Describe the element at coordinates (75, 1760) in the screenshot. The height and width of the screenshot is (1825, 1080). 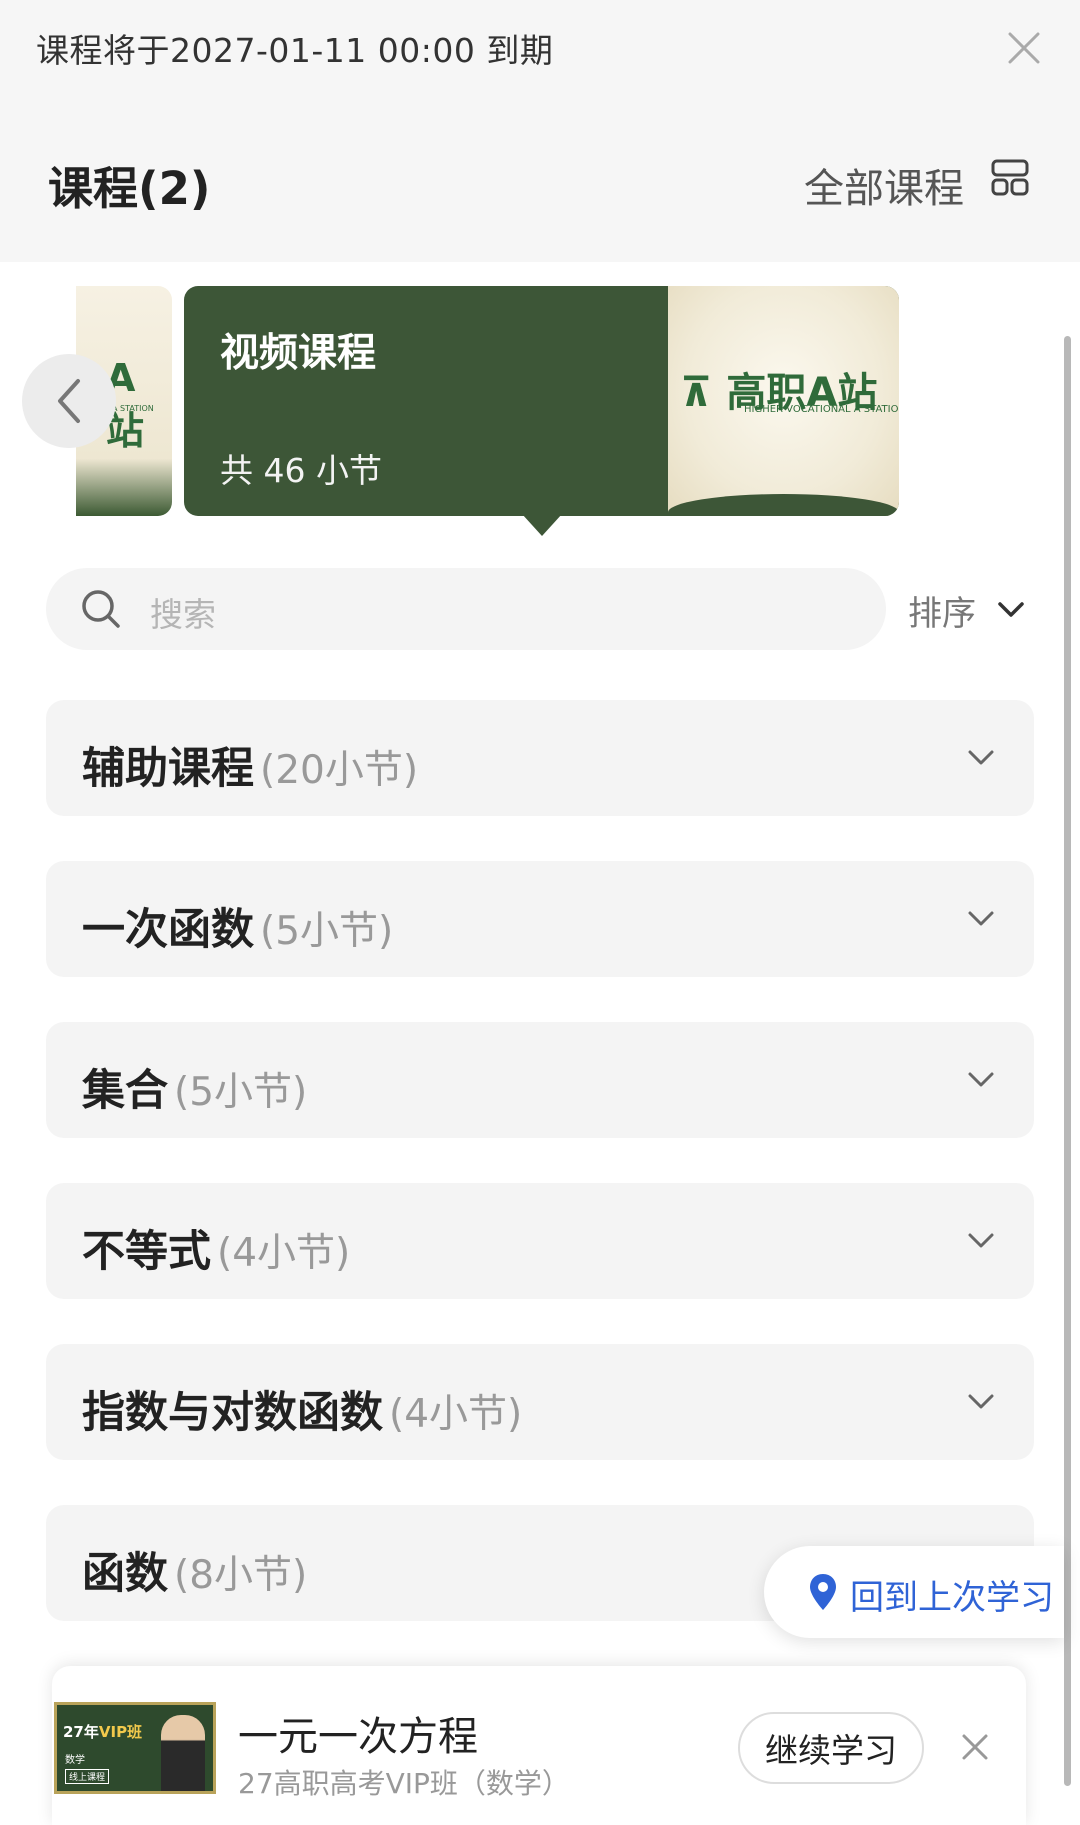
I see `thumb-subject: 数学` at that location.